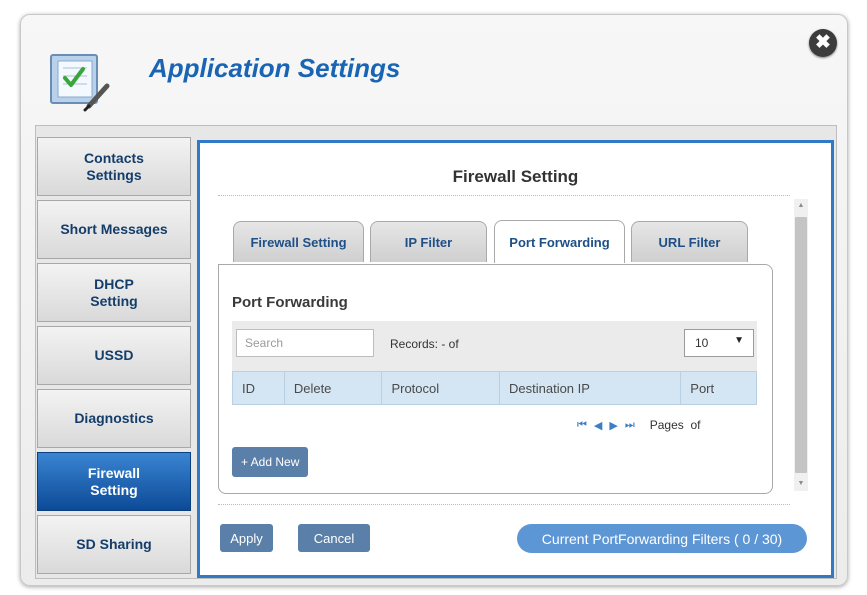 The width and height of the screenshot is (867, 595). What do you see at coordinates (630, 425) in the screenshot?
I see `last-page-icon: ⏭` at bounding box center [630, 425].